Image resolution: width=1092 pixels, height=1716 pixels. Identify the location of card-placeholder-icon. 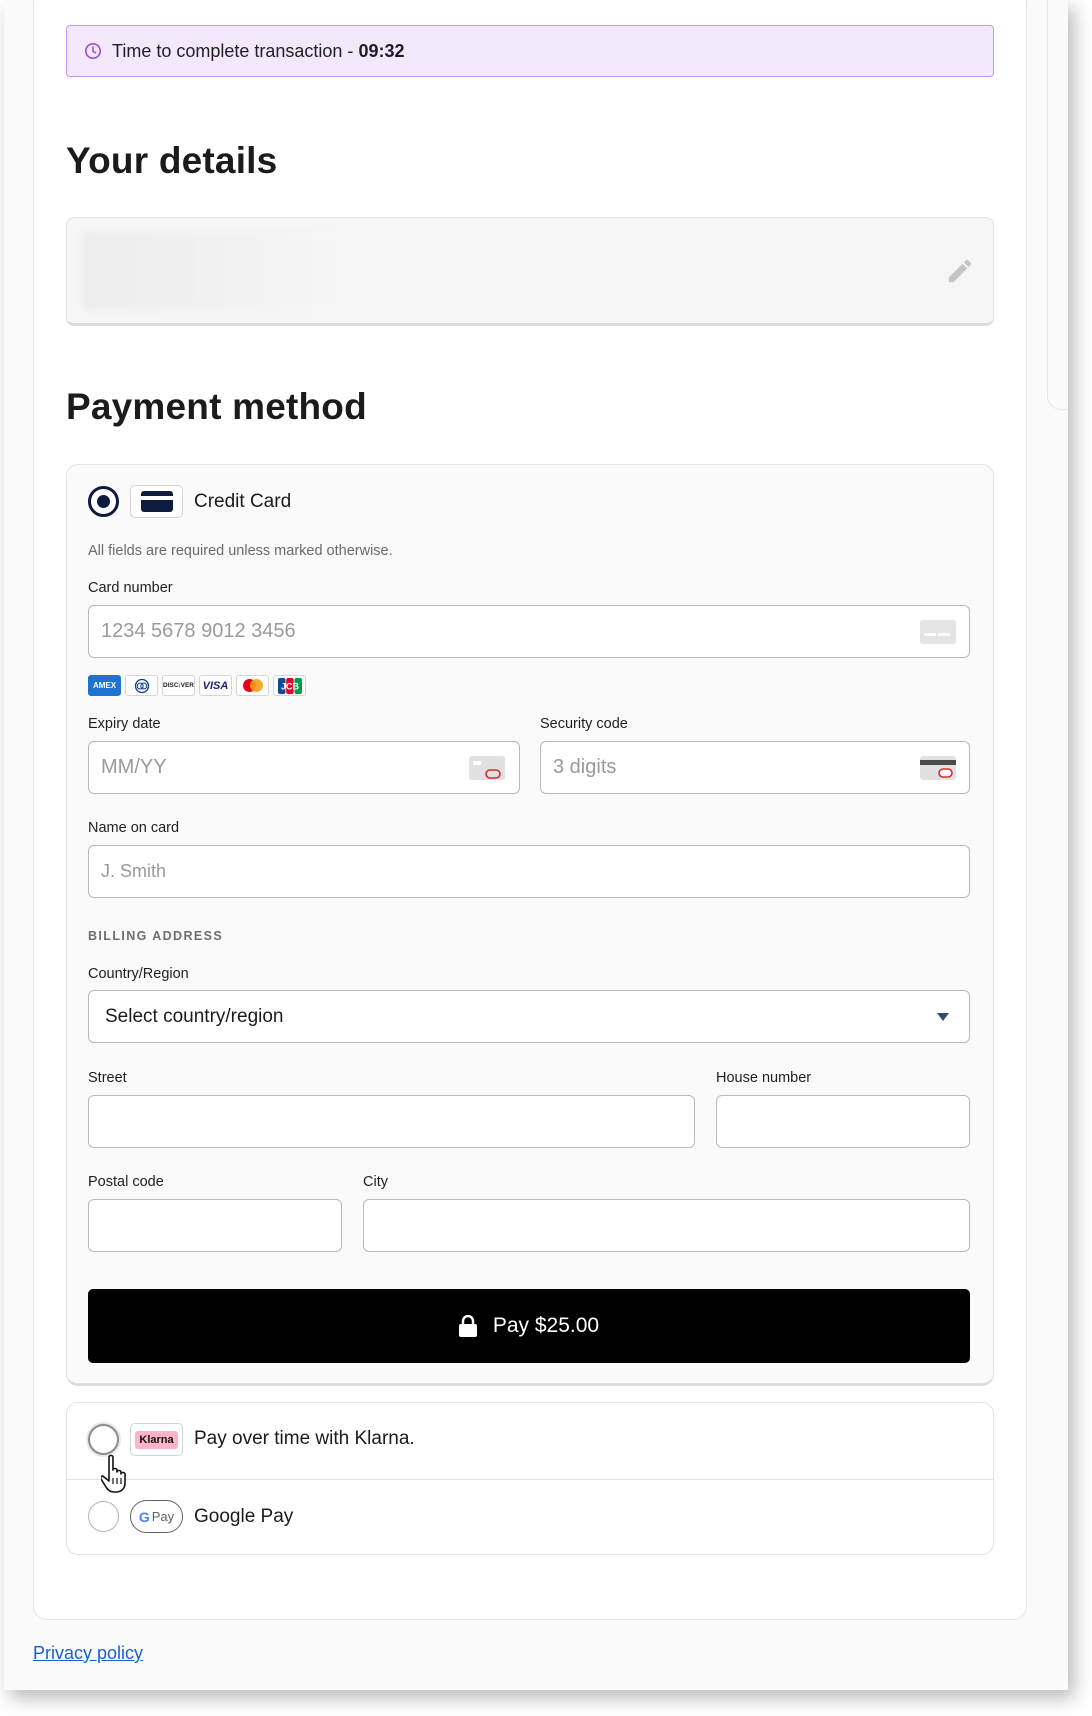
(938, 632).